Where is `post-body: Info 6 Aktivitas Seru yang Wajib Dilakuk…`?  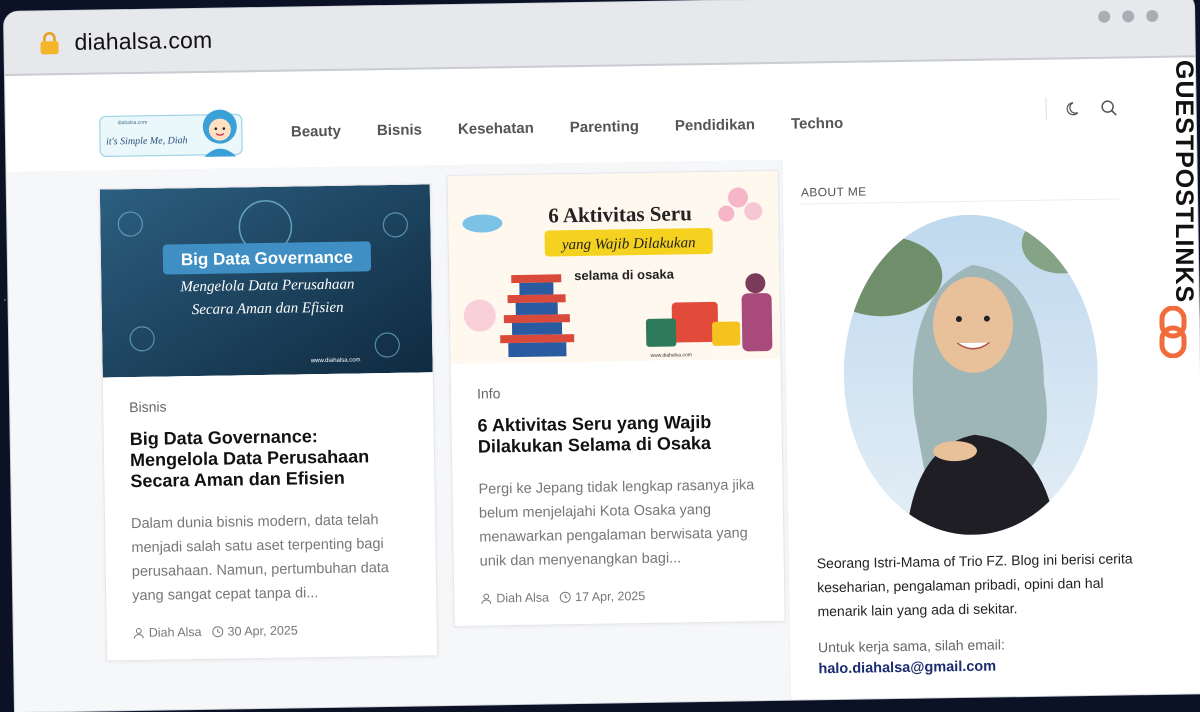
post-body: Info 6 Aktivitas Seru yang Wajib Dilakuk… is located at coordinates (618, 492).